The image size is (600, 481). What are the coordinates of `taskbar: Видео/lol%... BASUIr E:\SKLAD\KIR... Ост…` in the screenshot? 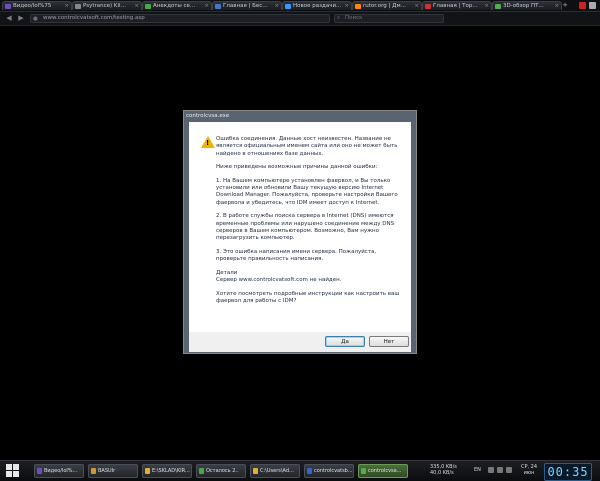 It's located at (300, 470).